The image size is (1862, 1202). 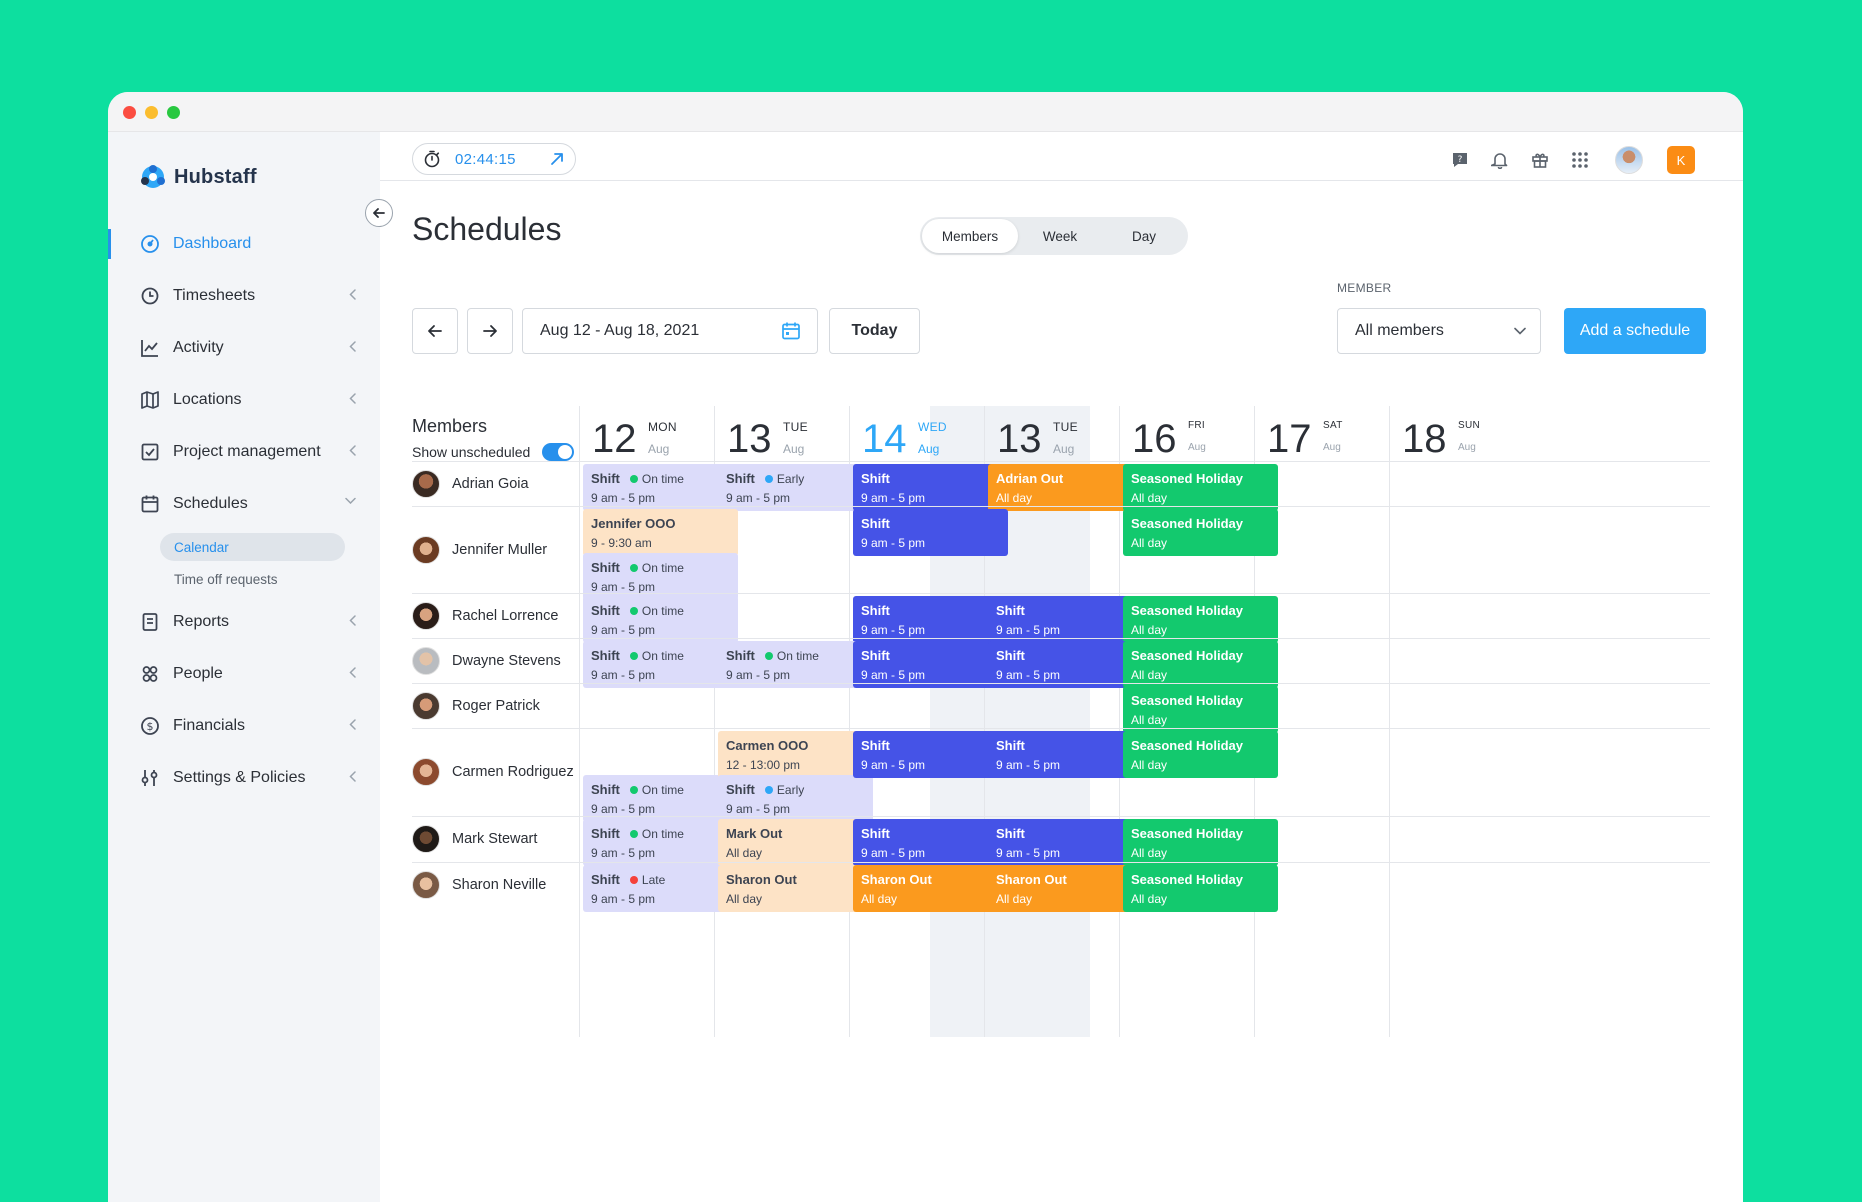 I want to click on attendance-status: On time, so click(x=656, y=611).